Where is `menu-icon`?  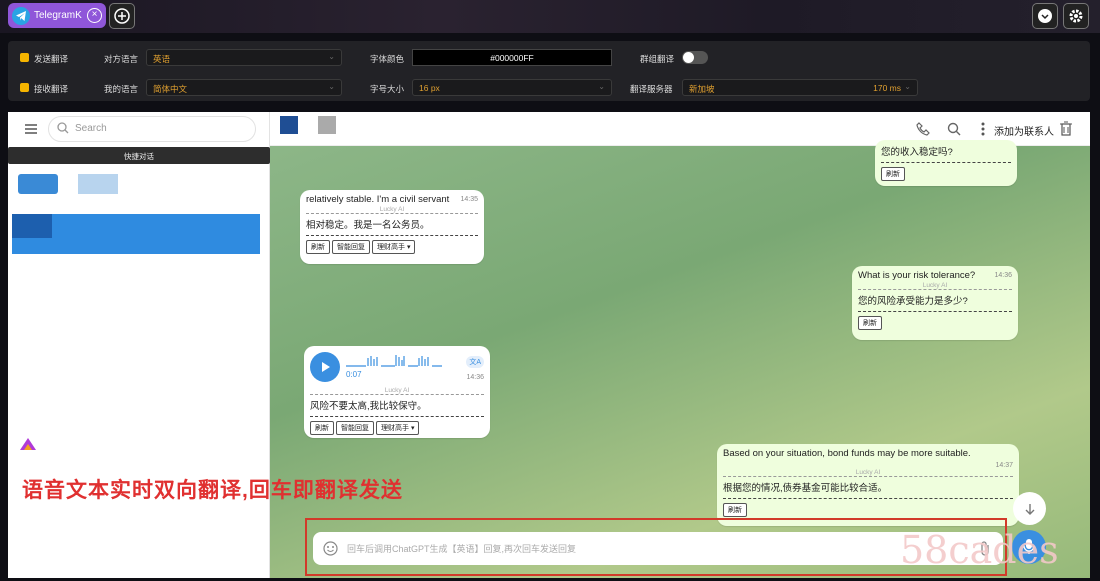
menu-icon is located at coordinates (31, 129).